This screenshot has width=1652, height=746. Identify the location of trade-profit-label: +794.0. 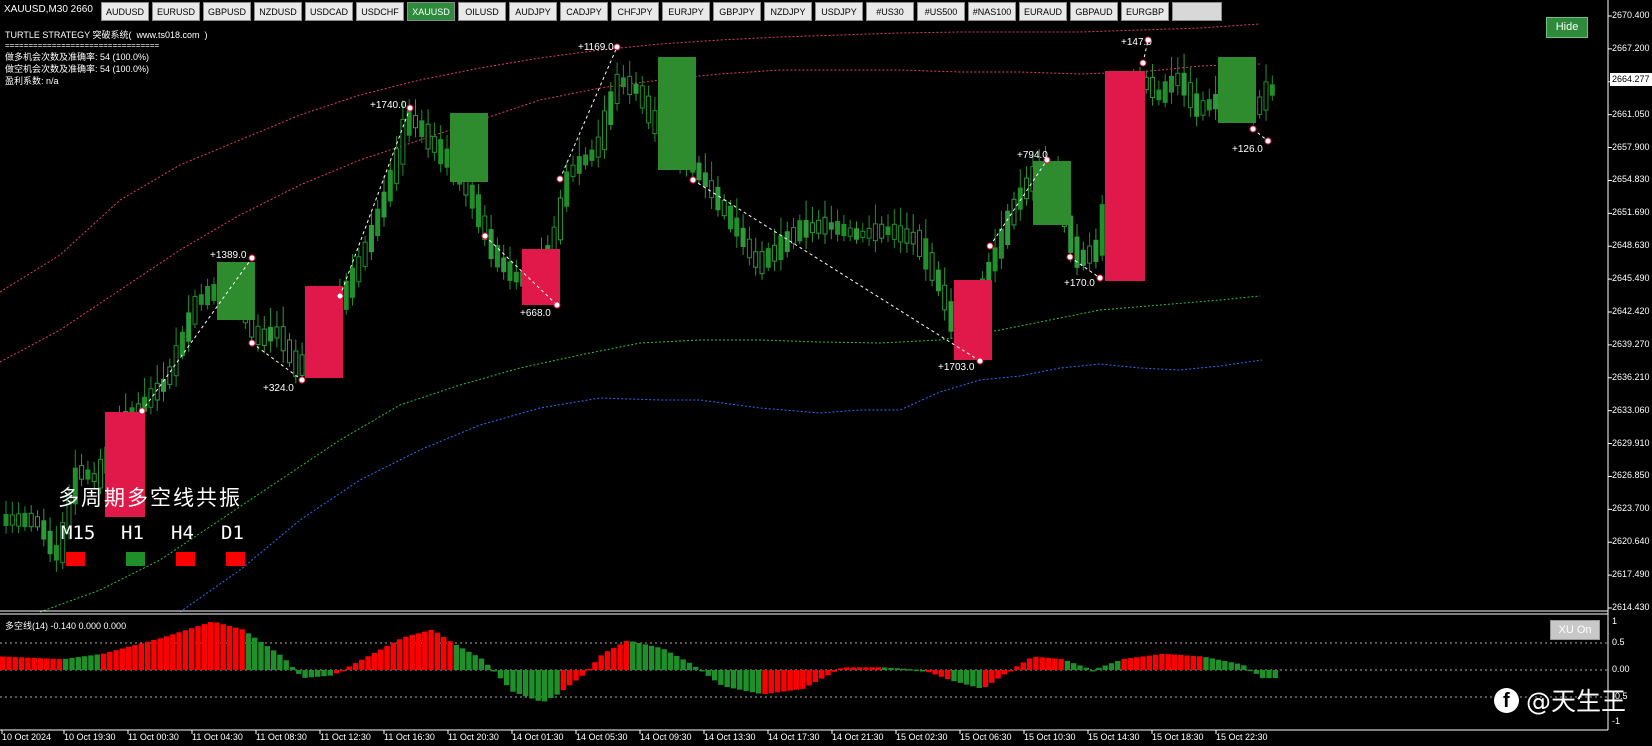
(1032, 155).